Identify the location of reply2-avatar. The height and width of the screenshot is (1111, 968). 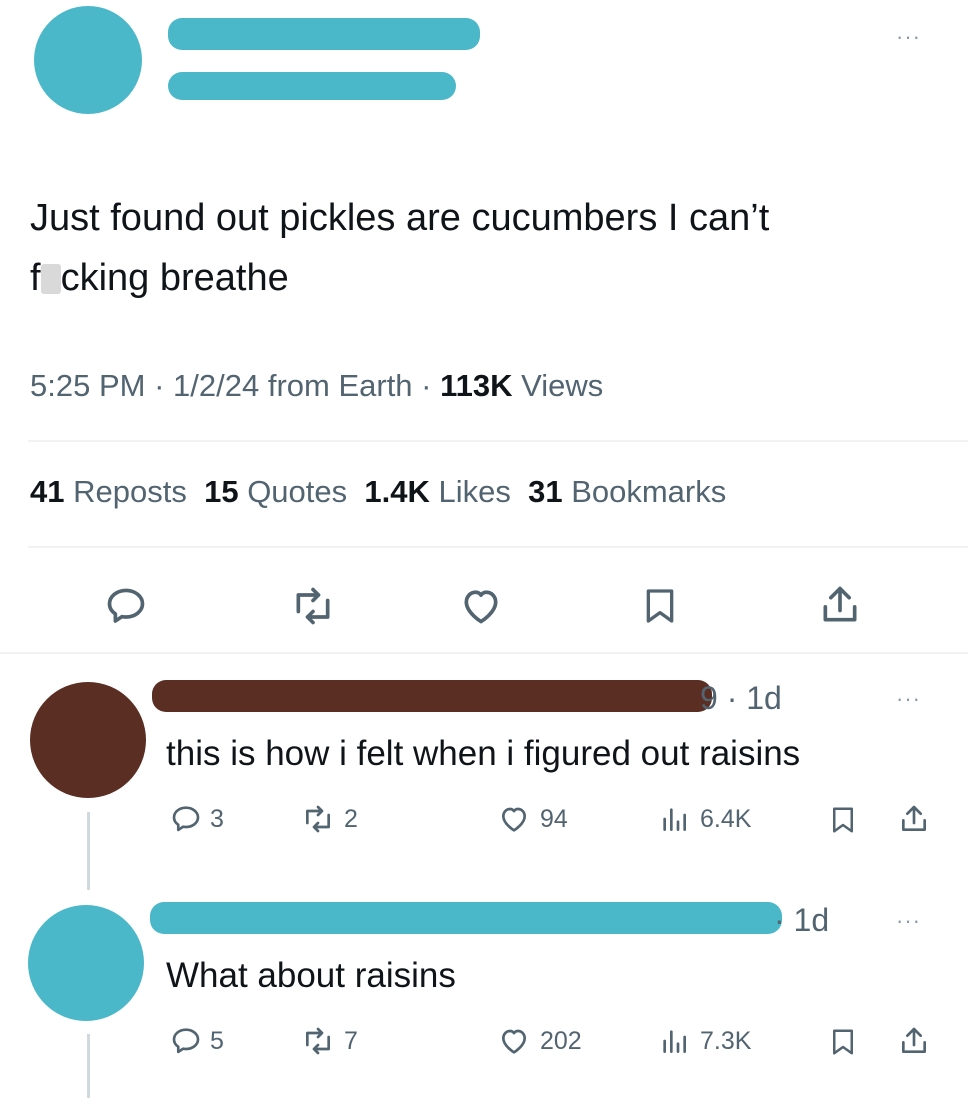
(86, 963).